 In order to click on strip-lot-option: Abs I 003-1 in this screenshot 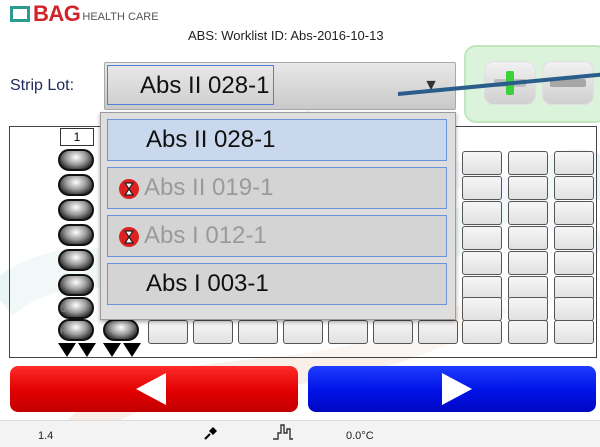, I will do `click(277, 284)`.